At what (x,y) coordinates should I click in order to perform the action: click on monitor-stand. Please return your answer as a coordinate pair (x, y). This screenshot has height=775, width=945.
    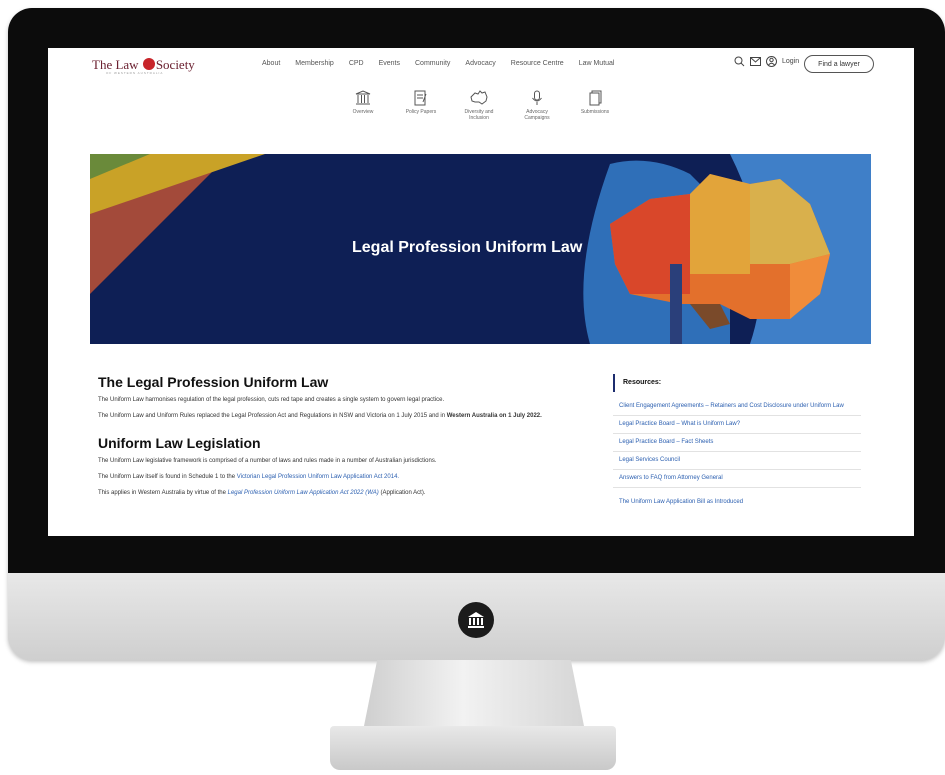
    Looking at the image, I should click on (474, 693).